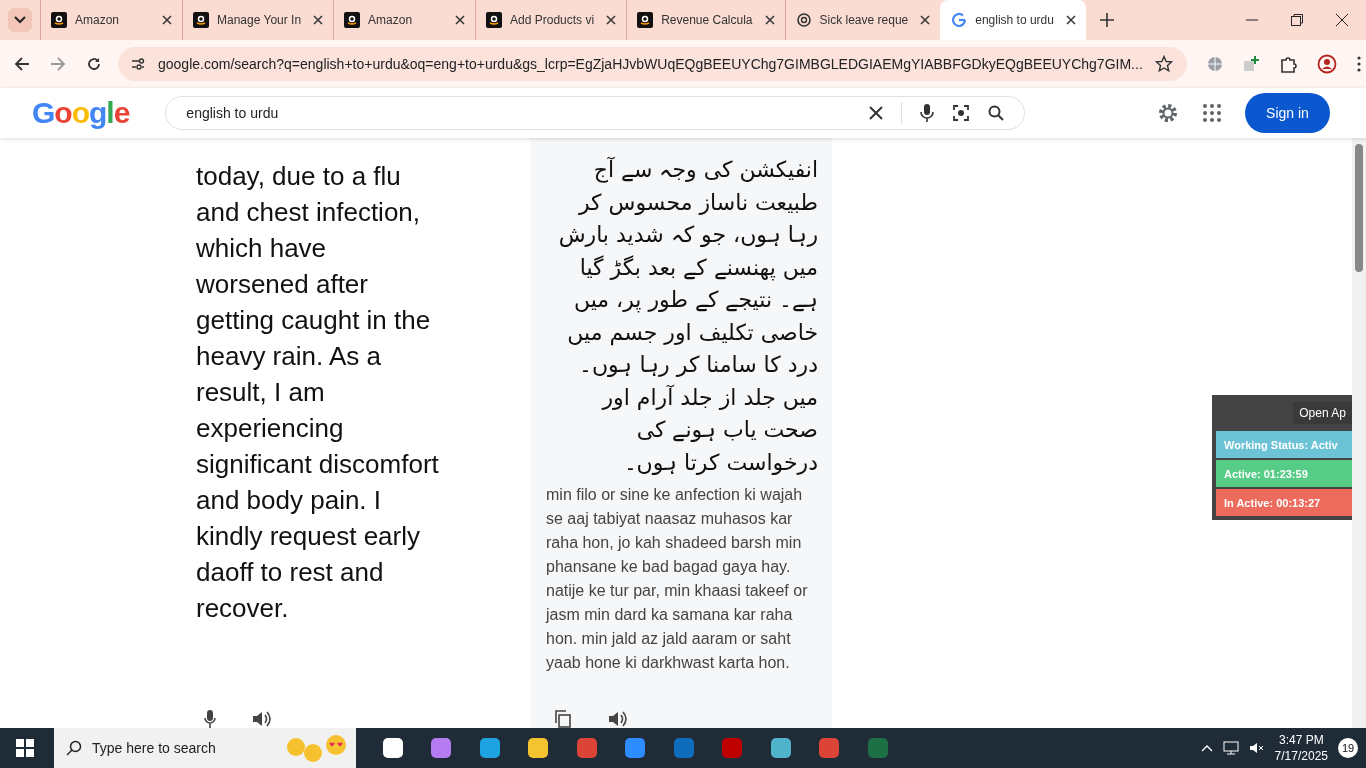  What do you see at coordinates (1322, 413) in the screenshot?
I see `open-app-button: Open Ap` at bounding box center [1322, 413].